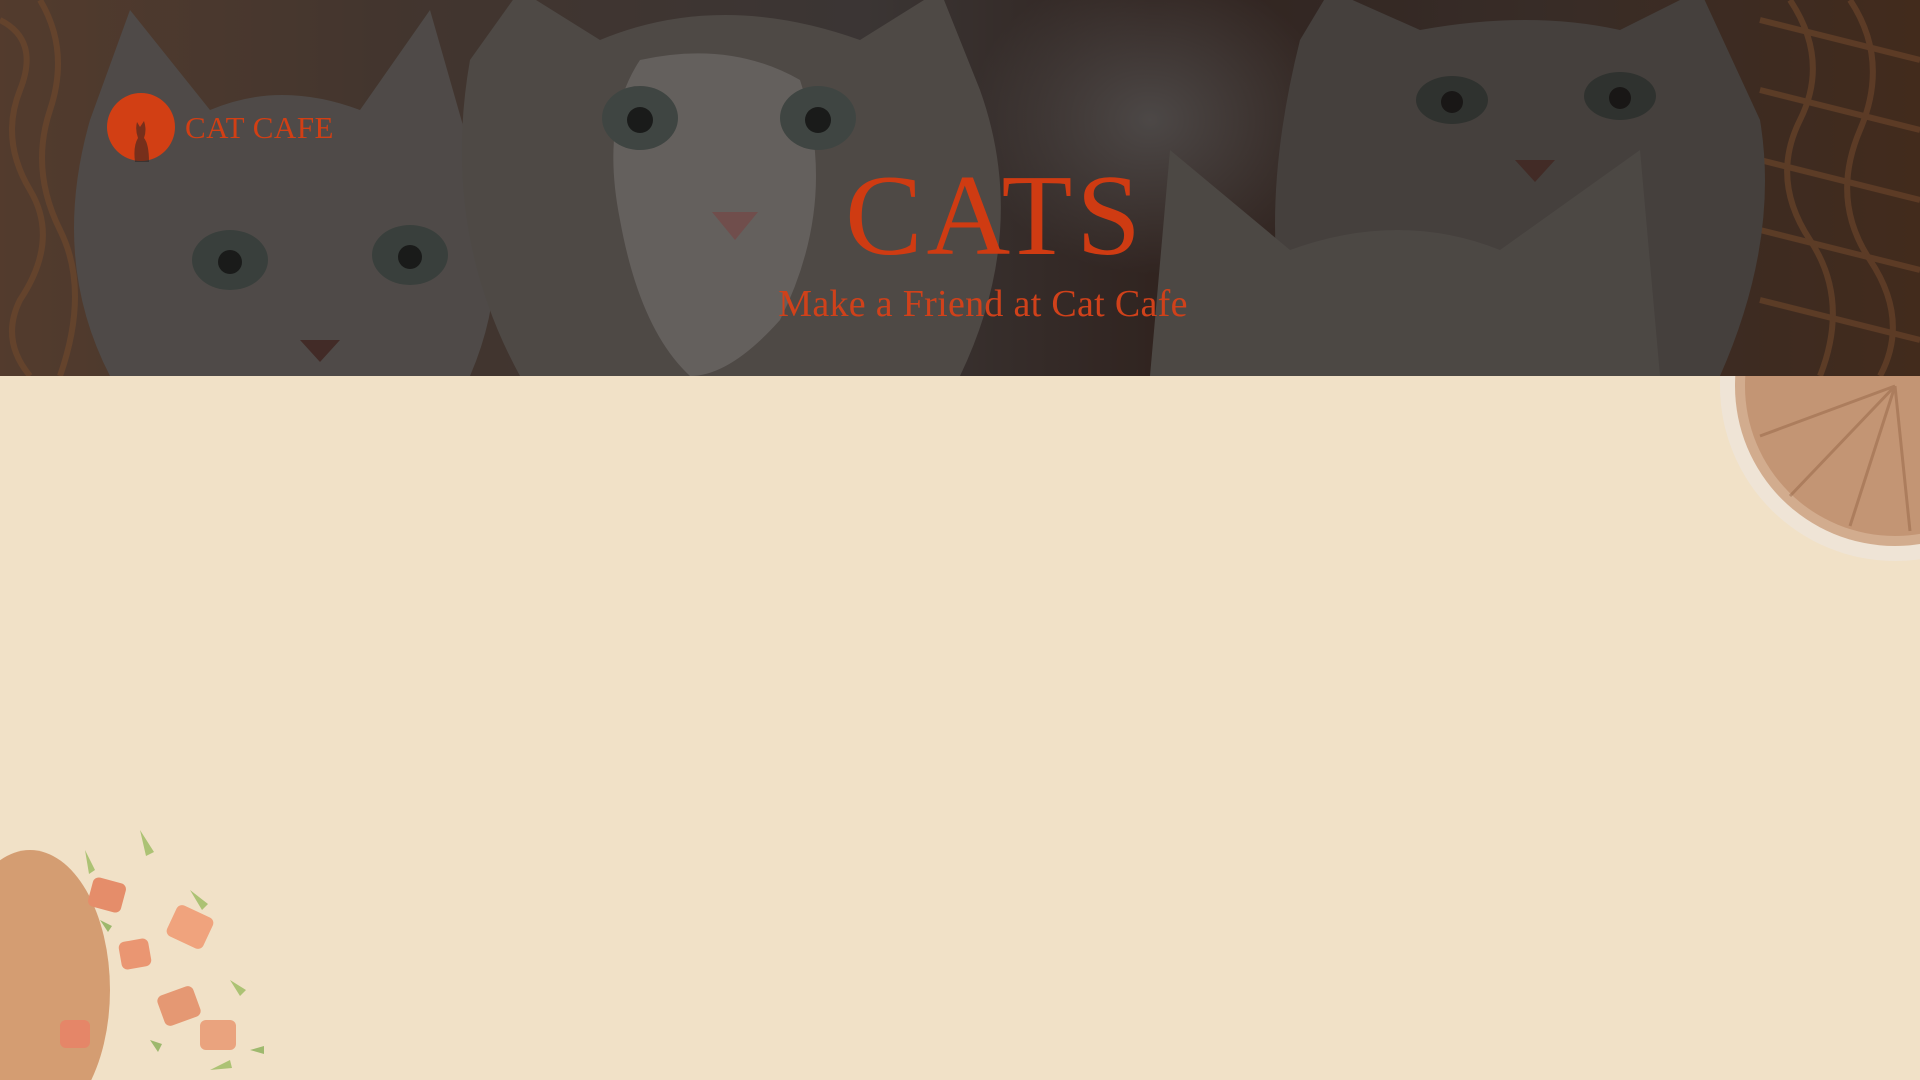 Image resolution: width=1920 pixels, height=1080 pixels. I want to click on brand-logo: CAT CAFE, so click(219, 127).